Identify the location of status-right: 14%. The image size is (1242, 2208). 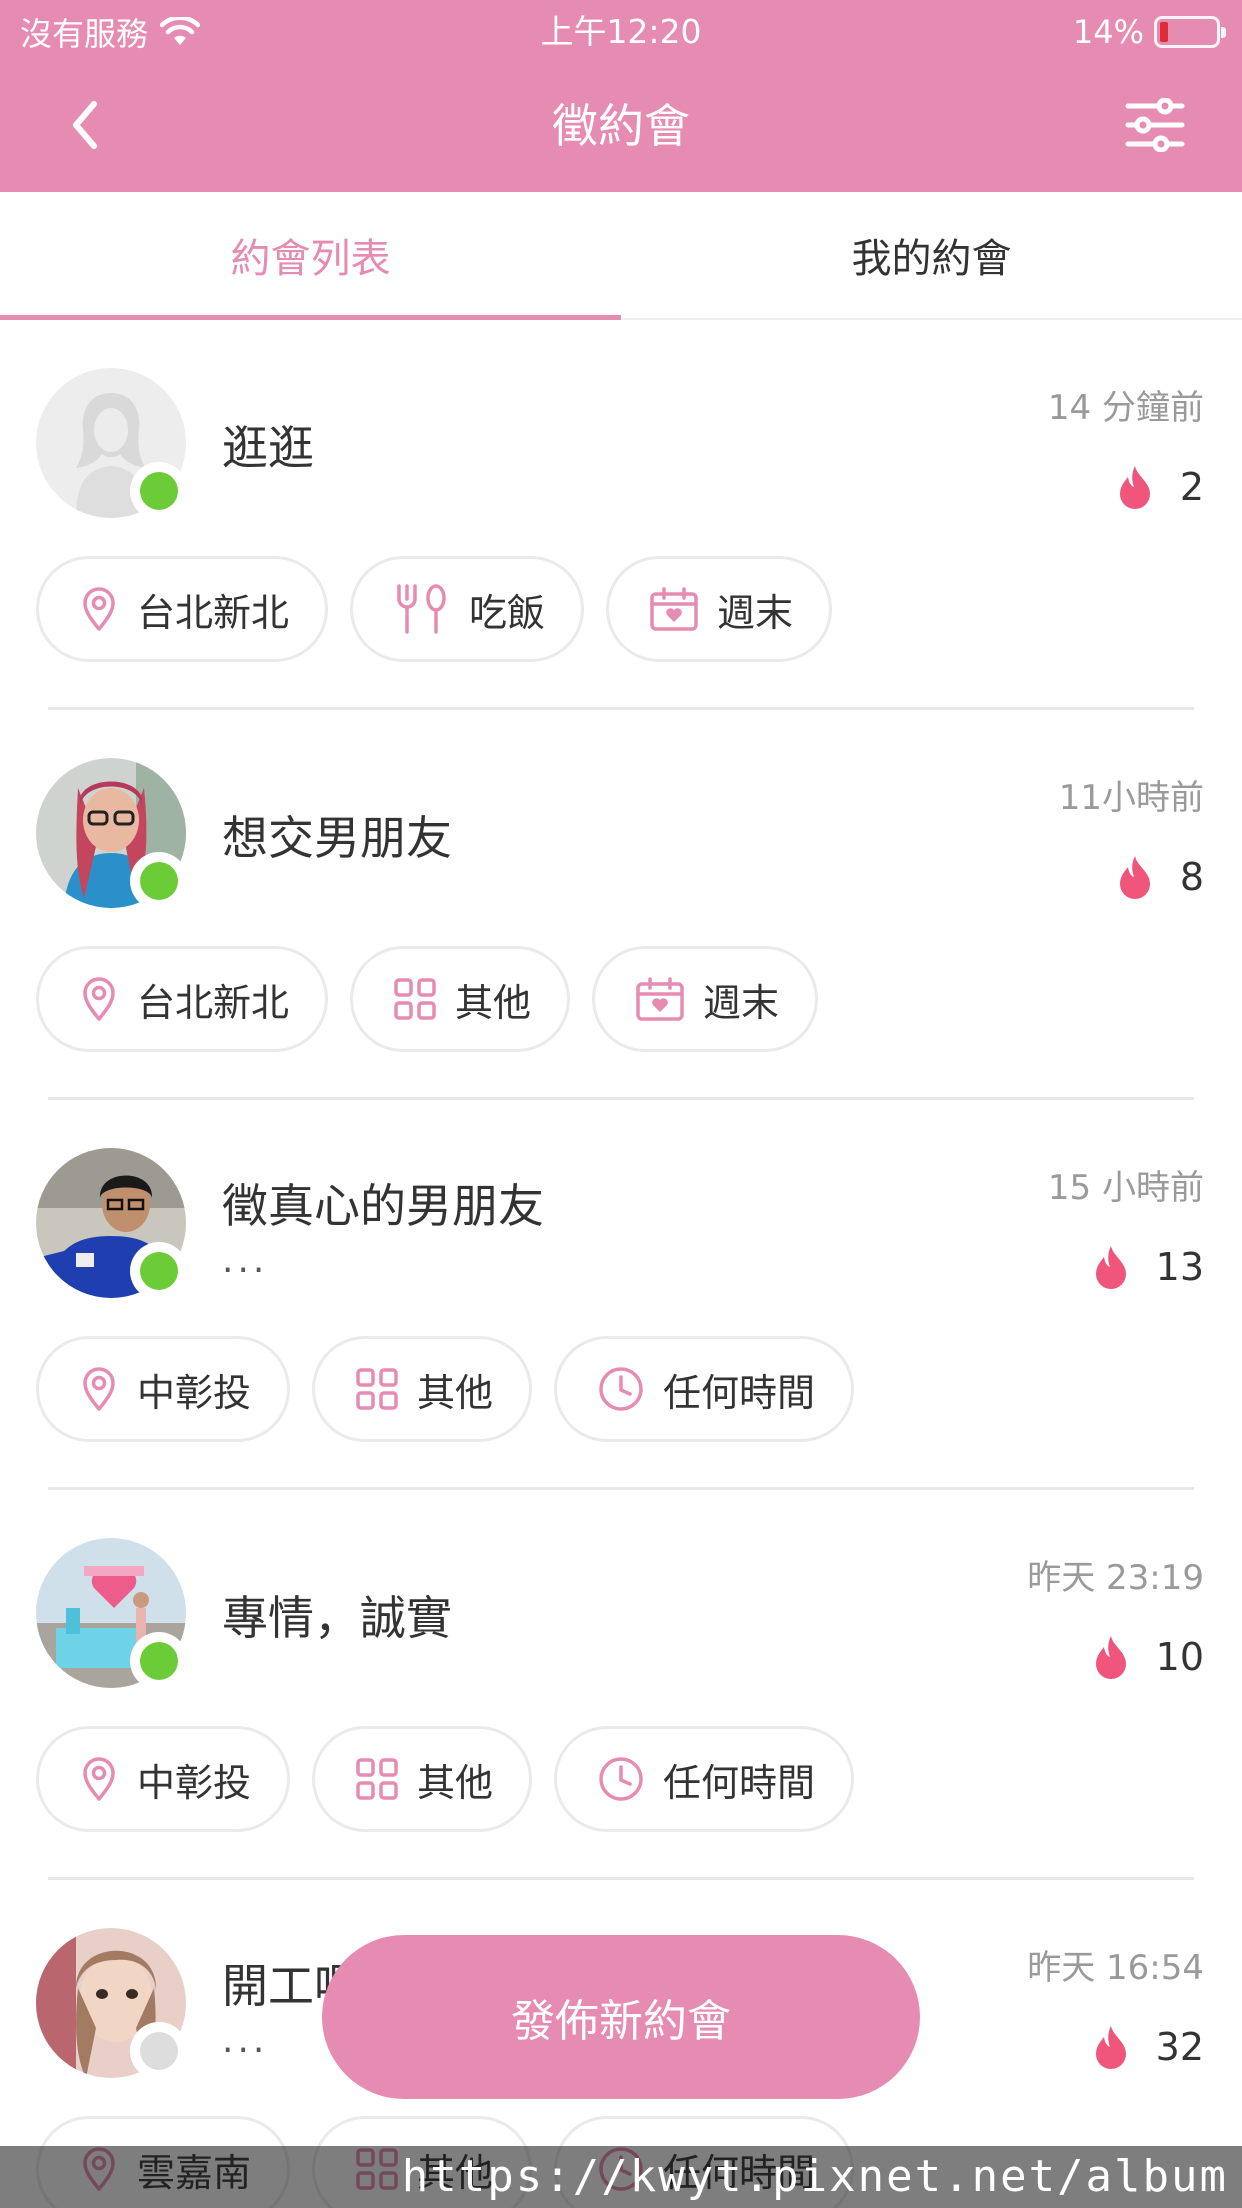
(1149, 32).